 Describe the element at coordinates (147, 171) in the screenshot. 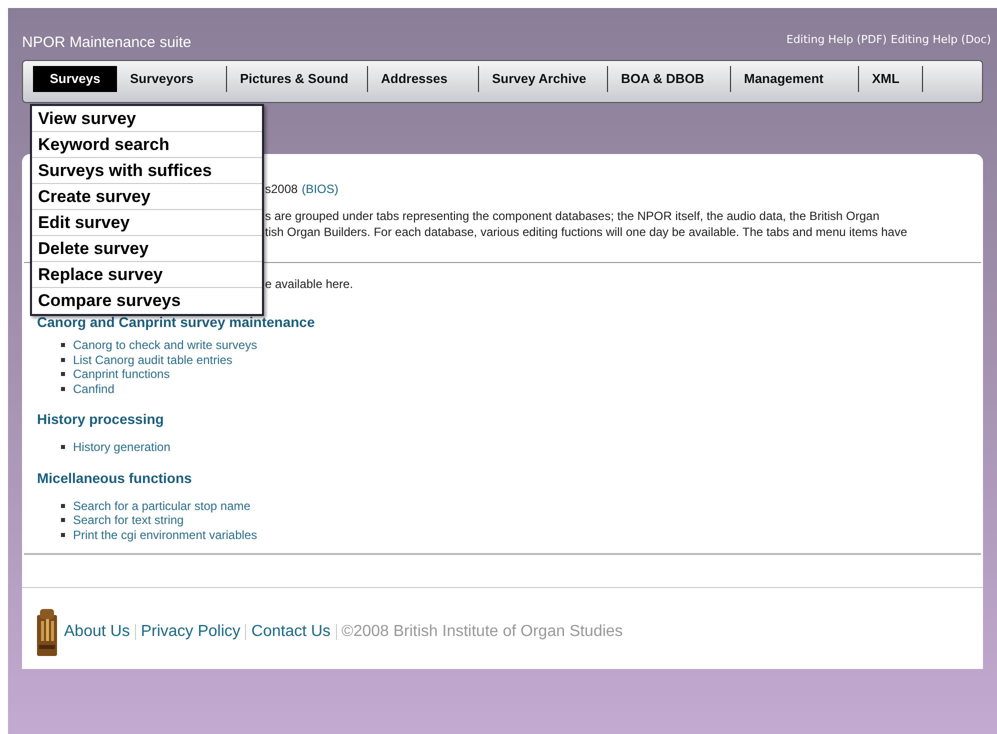

I see `menu-item: Surveys with suffices` at that location.